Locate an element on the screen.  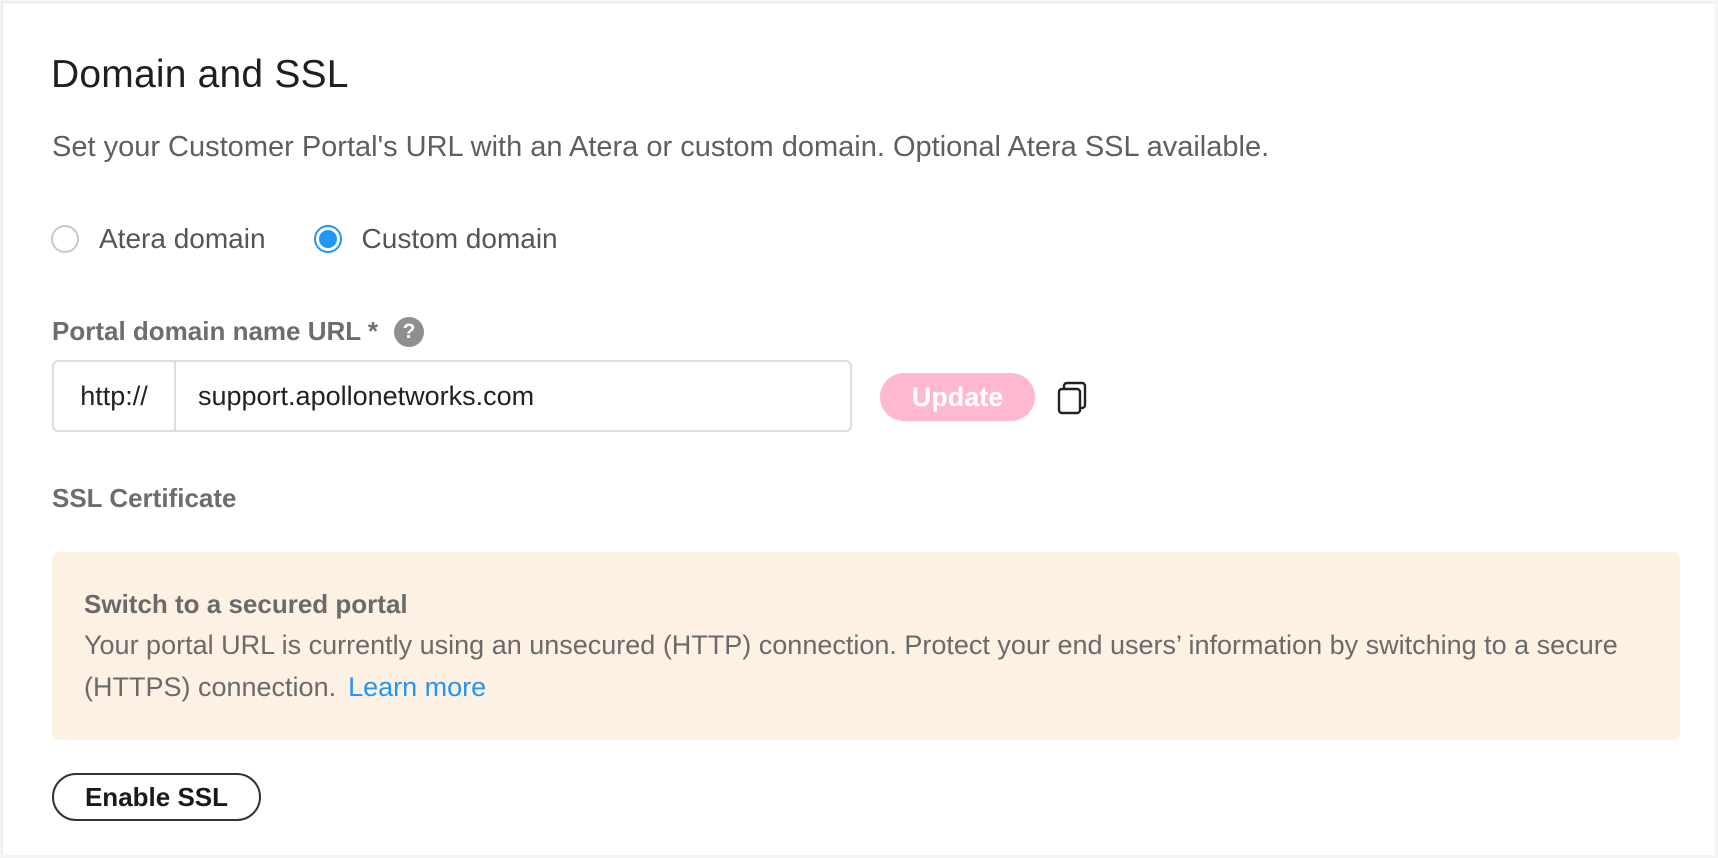
radio-option-atera-domain: Atera domain is located at coordinates (158, 239).